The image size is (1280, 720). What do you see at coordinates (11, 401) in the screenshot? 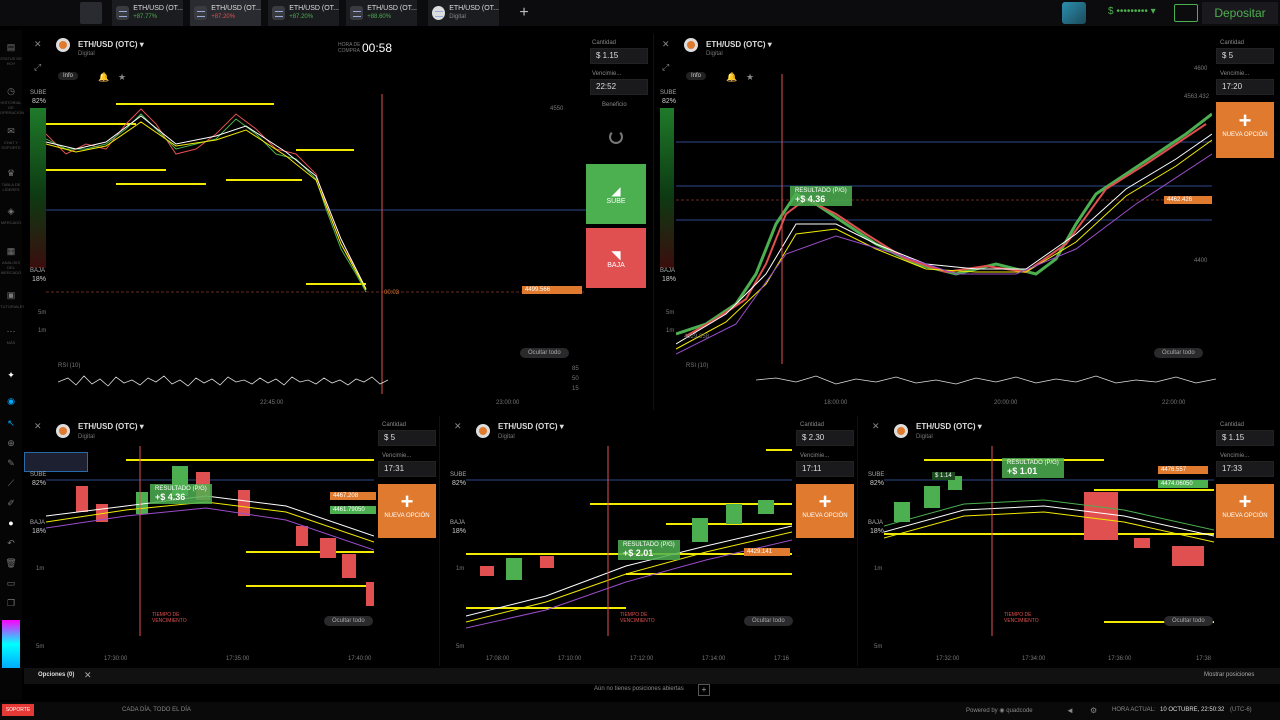
I see `eye-icon: ◉` at bounding box center [11, 401].